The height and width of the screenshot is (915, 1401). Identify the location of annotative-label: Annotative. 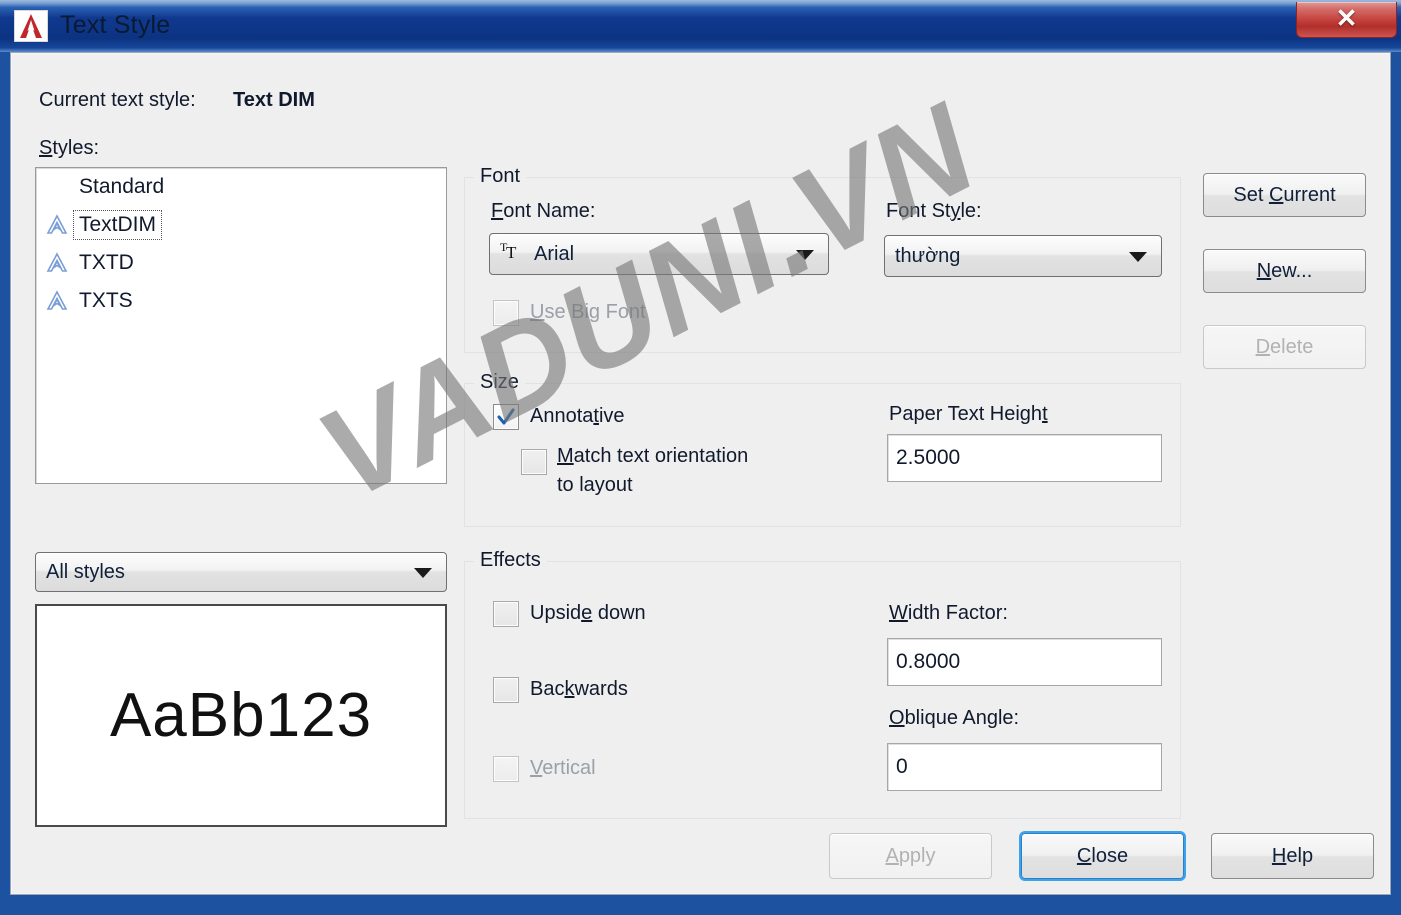
(577, 416).